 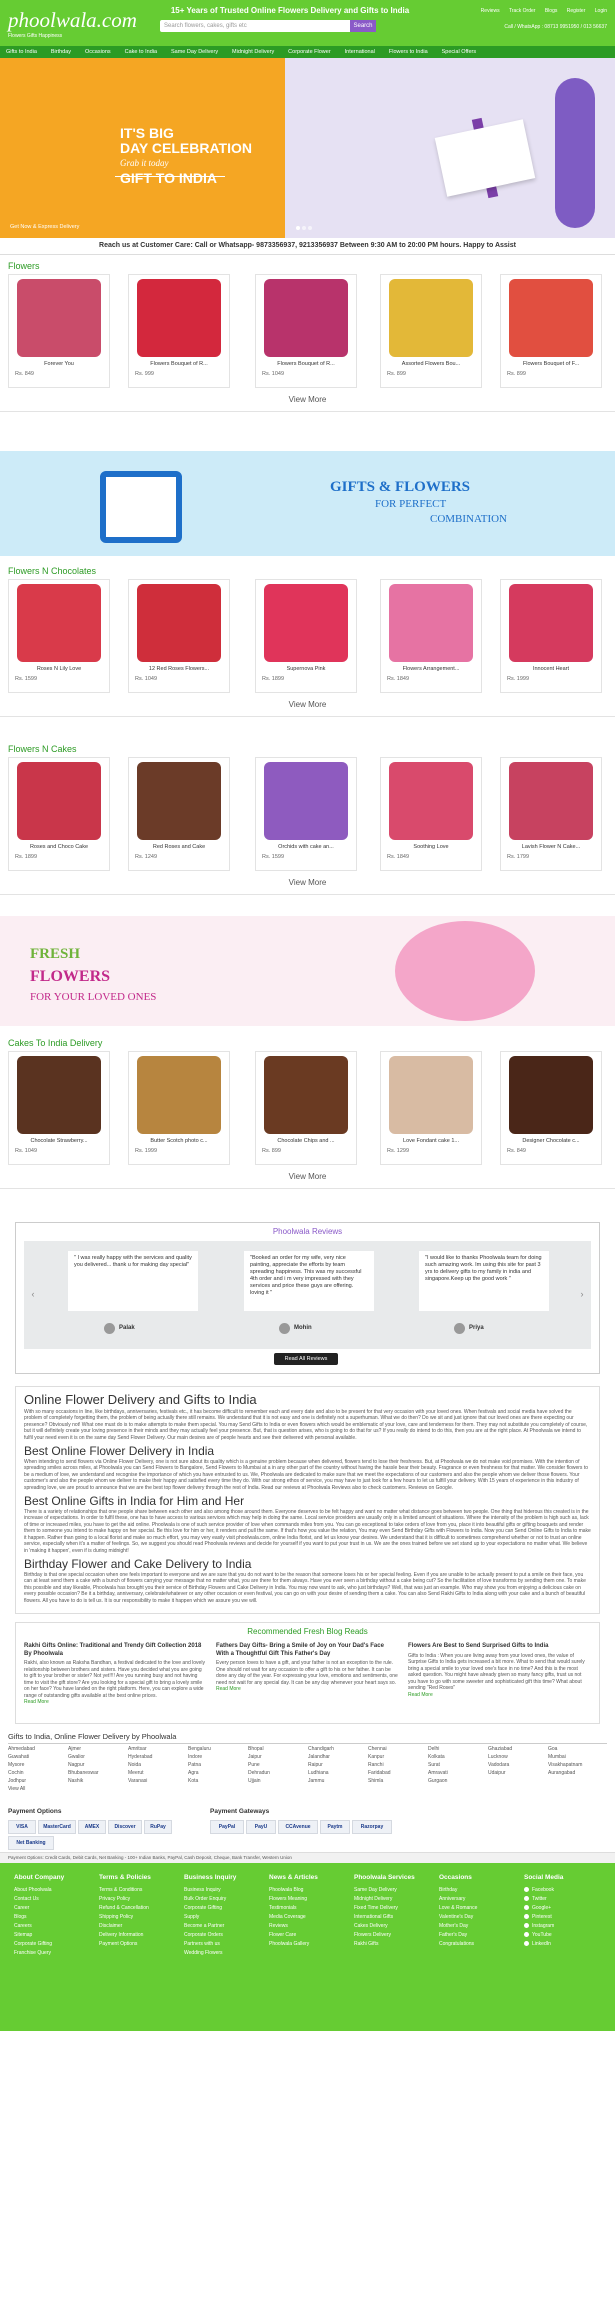 What do you see at coordinates (18, 1757) in the screenshot?
I see `city-link: Guwahati` at bounding box center [18, 1757].